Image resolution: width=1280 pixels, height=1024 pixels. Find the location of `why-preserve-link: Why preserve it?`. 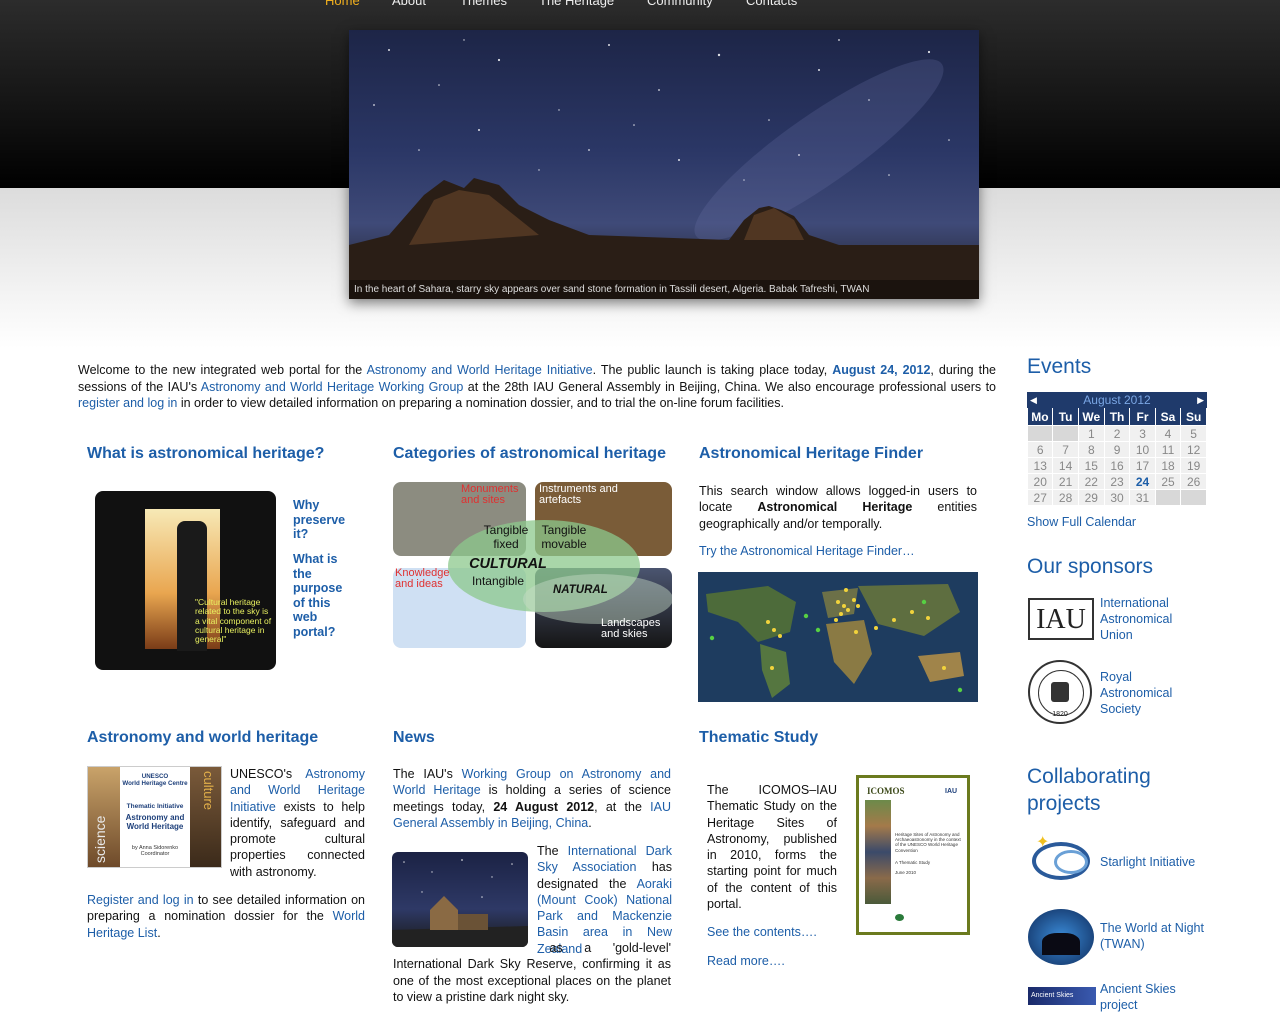

why-preserve-link: Why preserve it? is located at coordinates (323, 520).